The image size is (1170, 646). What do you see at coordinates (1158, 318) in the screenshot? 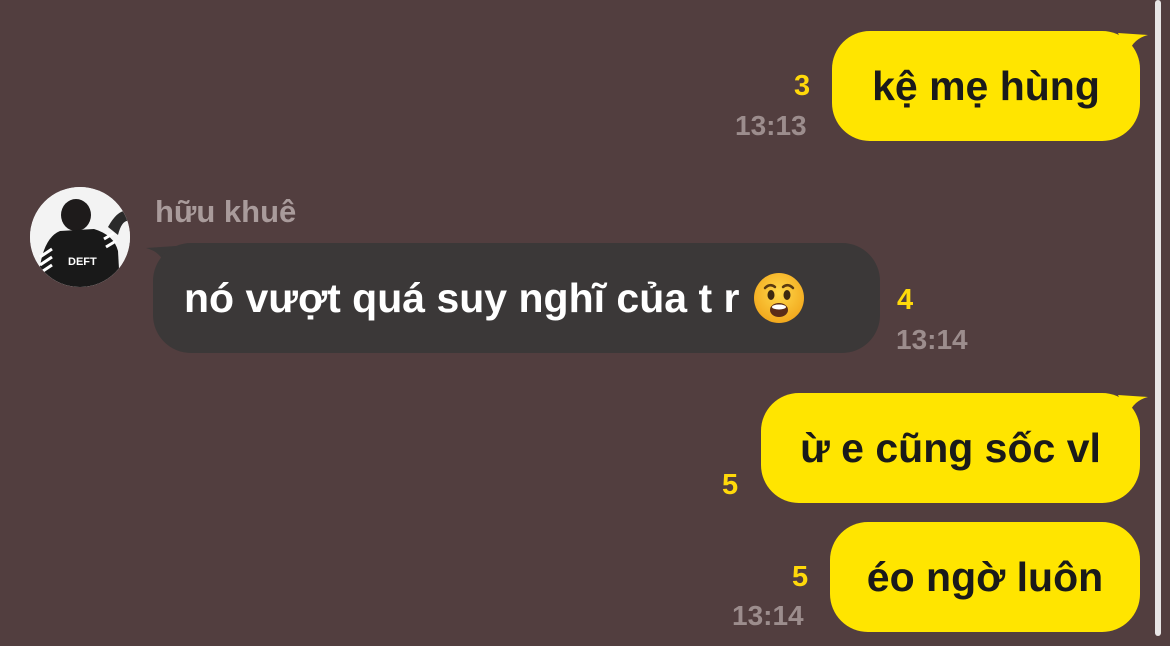
I see `scrollbar` at bounding box center [1158, 318].